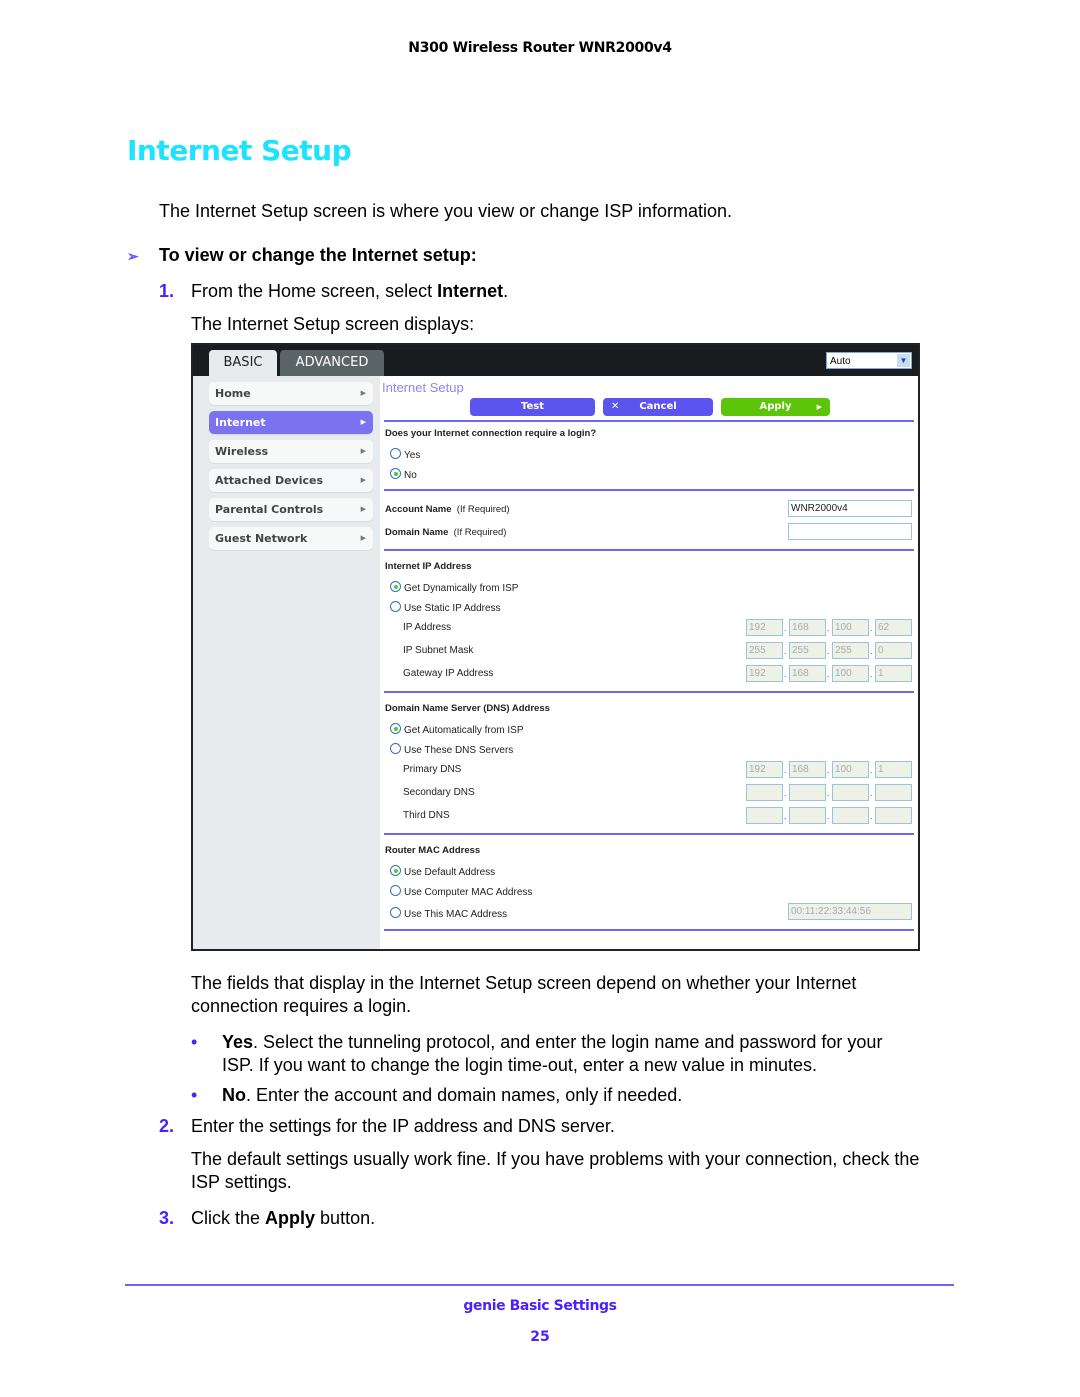  Describe the element at coordinates (467, 708) in the screenshot. I see `dns-section-heading: Domain Name Server (DNS) Address` at that location.